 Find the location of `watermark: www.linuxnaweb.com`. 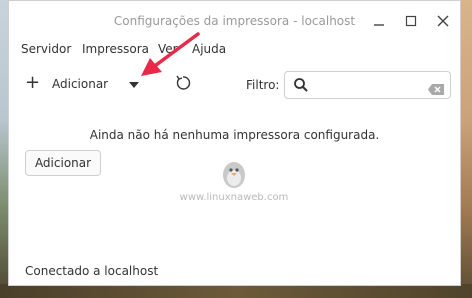

watermark: www.linuxnaweb.com is located at coordinates (234, 186).